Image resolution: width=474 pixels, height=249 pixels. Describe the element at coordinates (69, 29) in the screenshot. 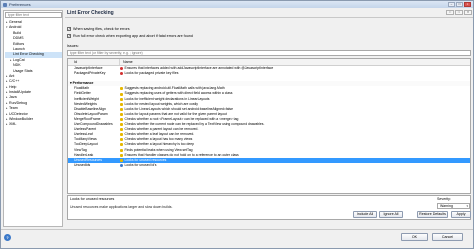

I see `check-on-save-checkbox: ✓` at that location.